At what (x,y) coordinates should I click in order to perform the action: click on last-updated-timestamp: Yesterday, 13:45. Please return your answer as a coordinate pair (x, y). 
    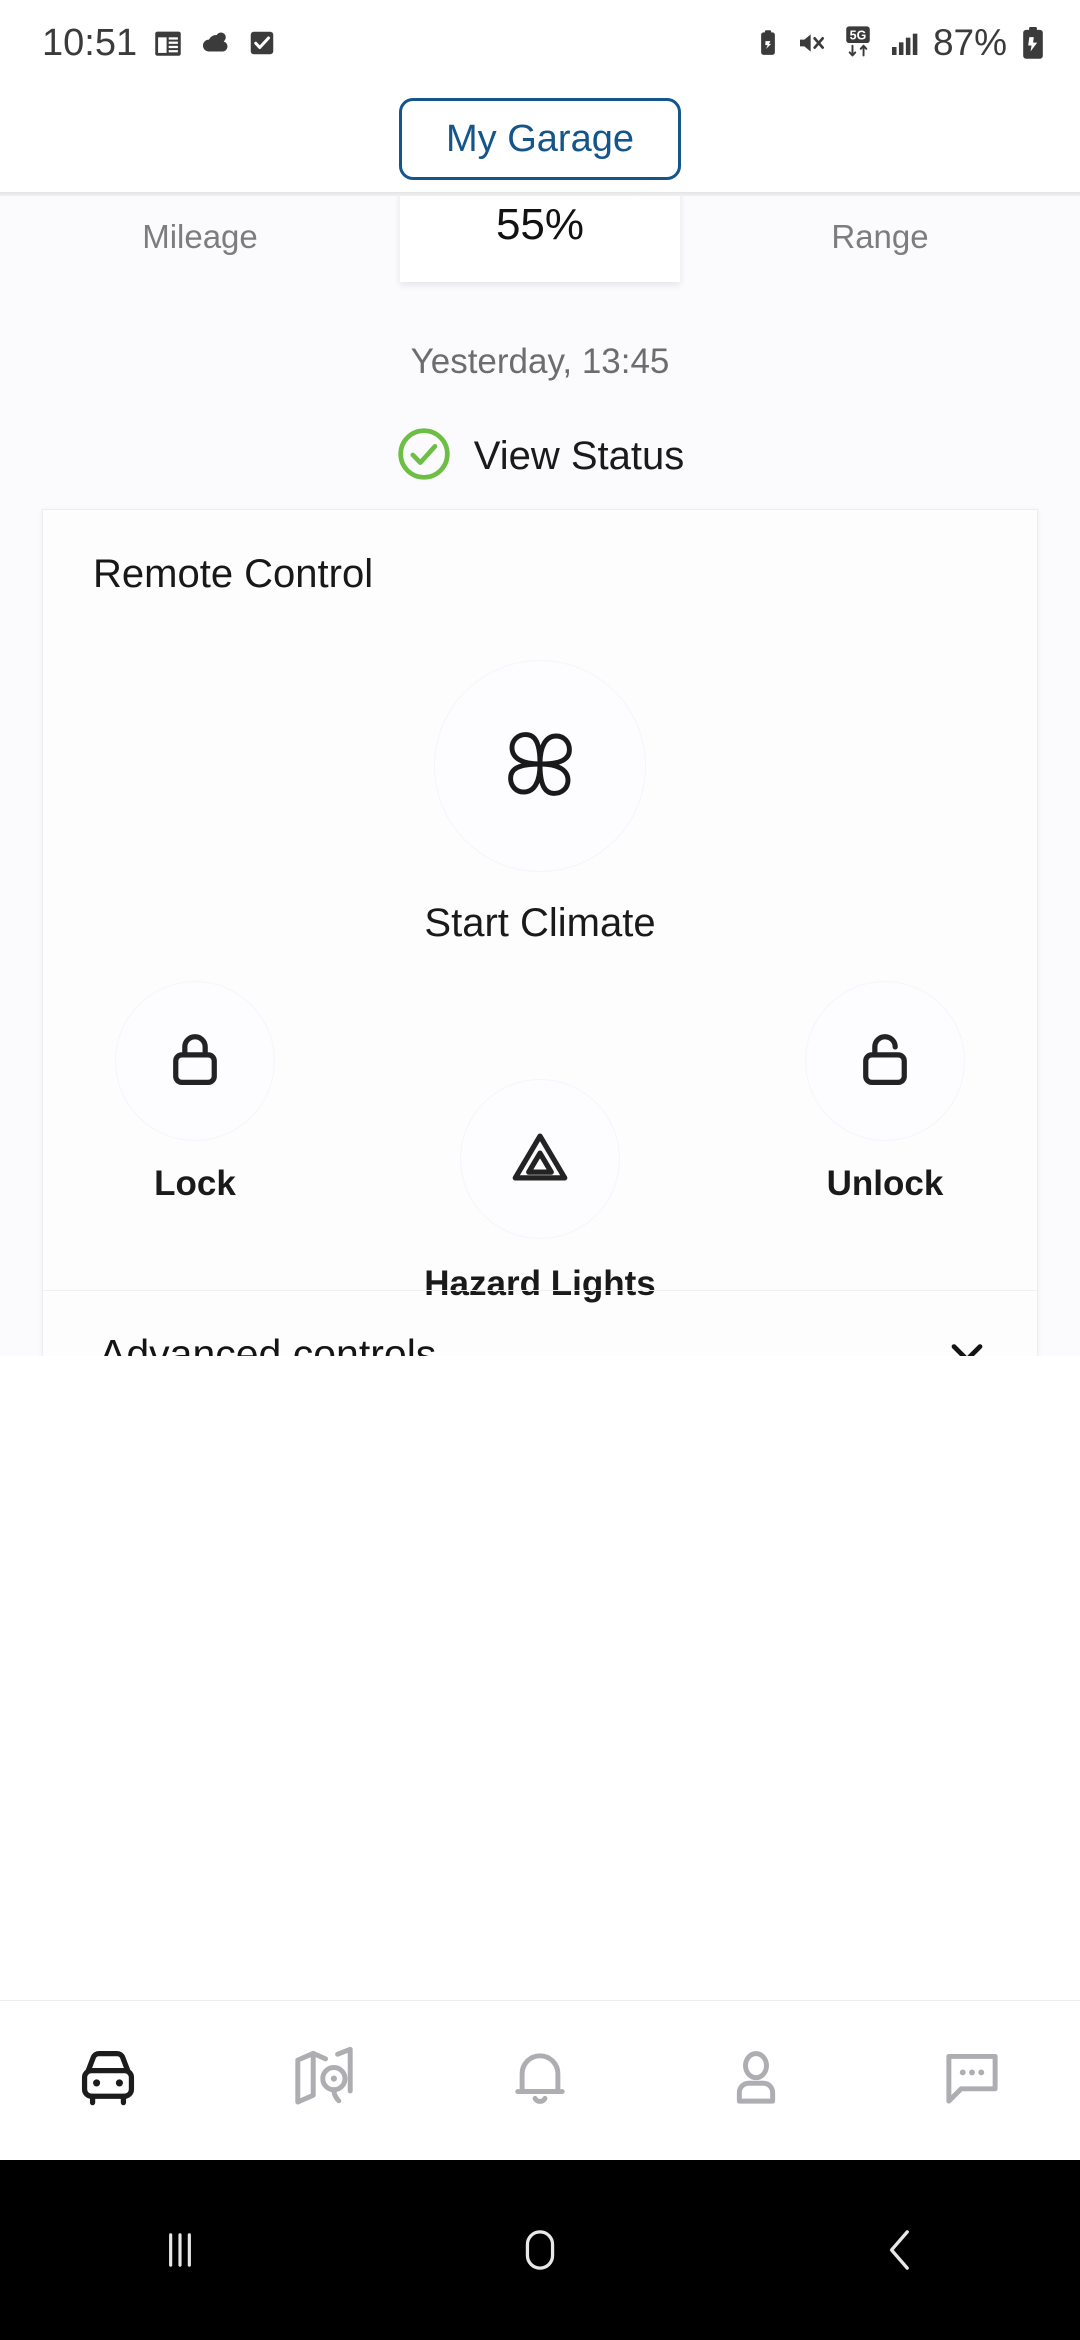
    Looking at the image, I should click on (540, 361).